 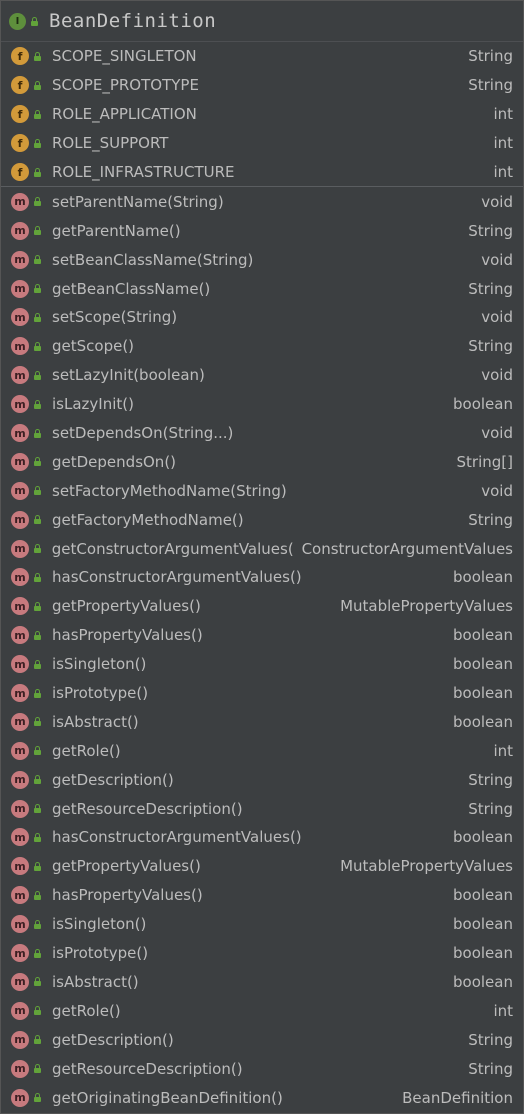 What do you see at coordinates (262, 21) in the screenshot?
I see `popup-header: I BeanDefinition` at bounding box center [262, 21].